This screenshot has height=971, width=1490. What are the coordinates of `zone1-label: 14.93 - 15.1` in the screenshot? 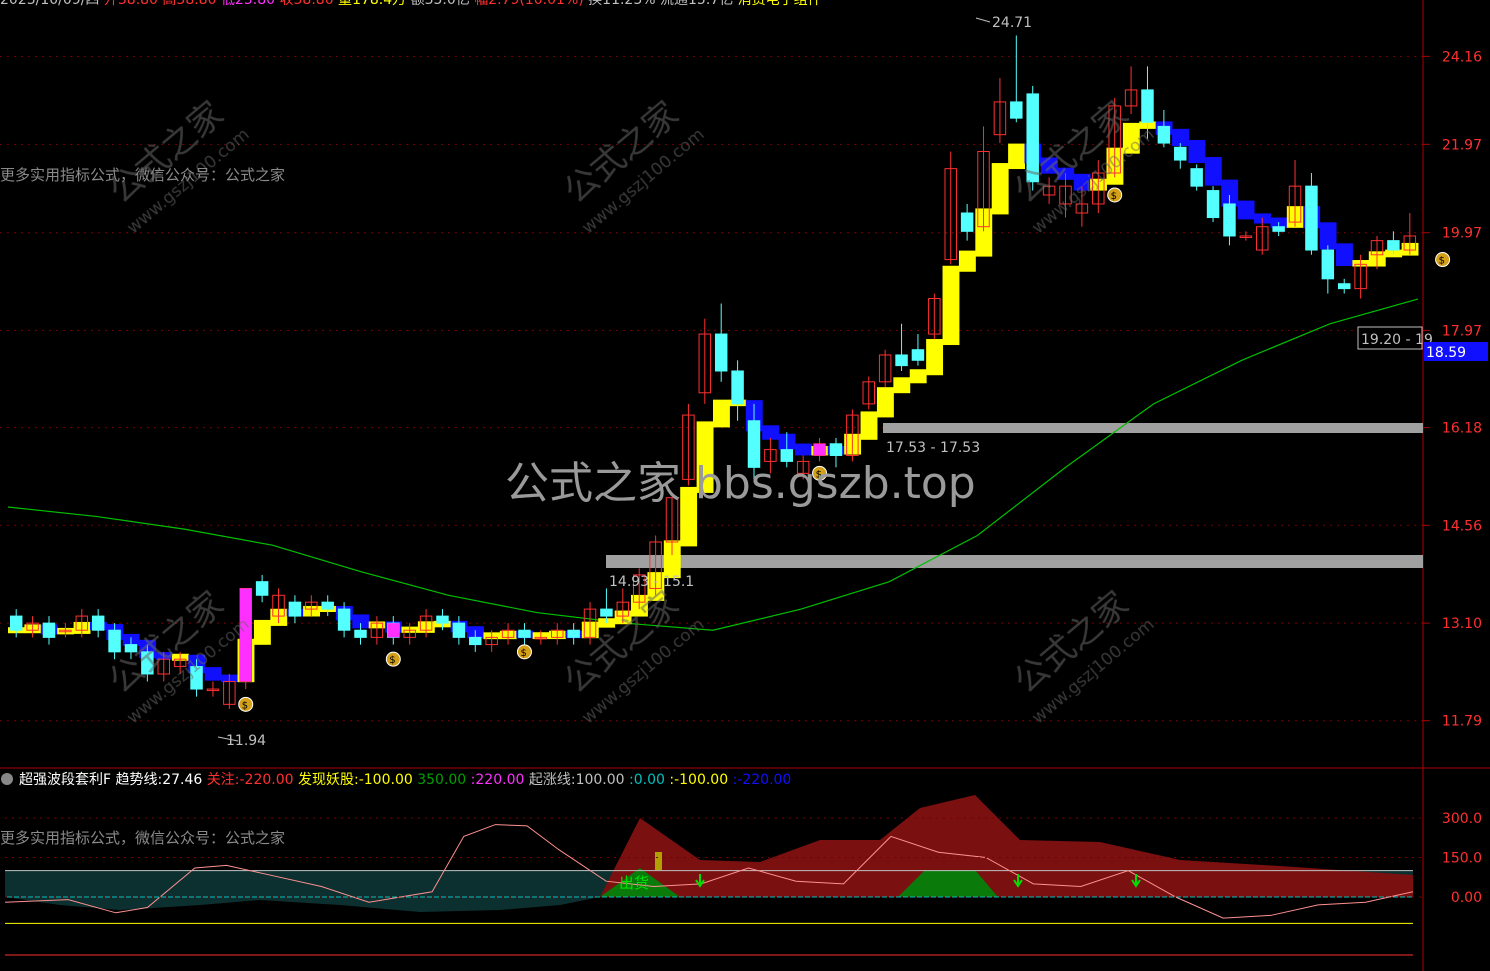 It's located at (651, 582).